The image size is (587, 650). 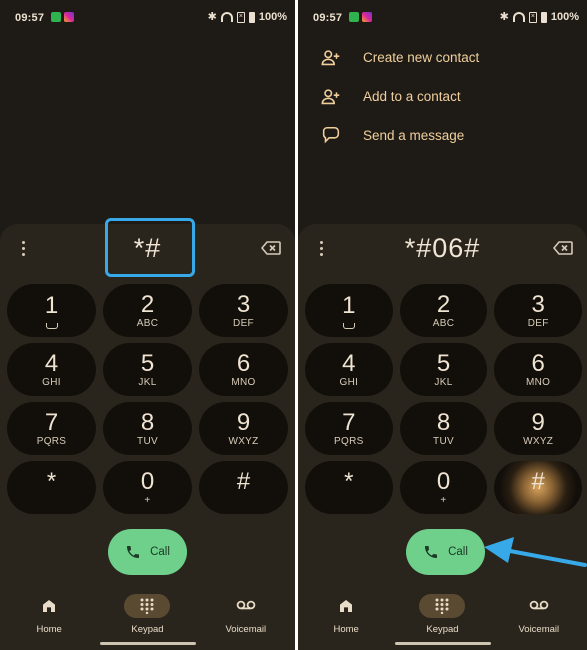 I want to click on key-hash: #, so click(x=243, y=487).